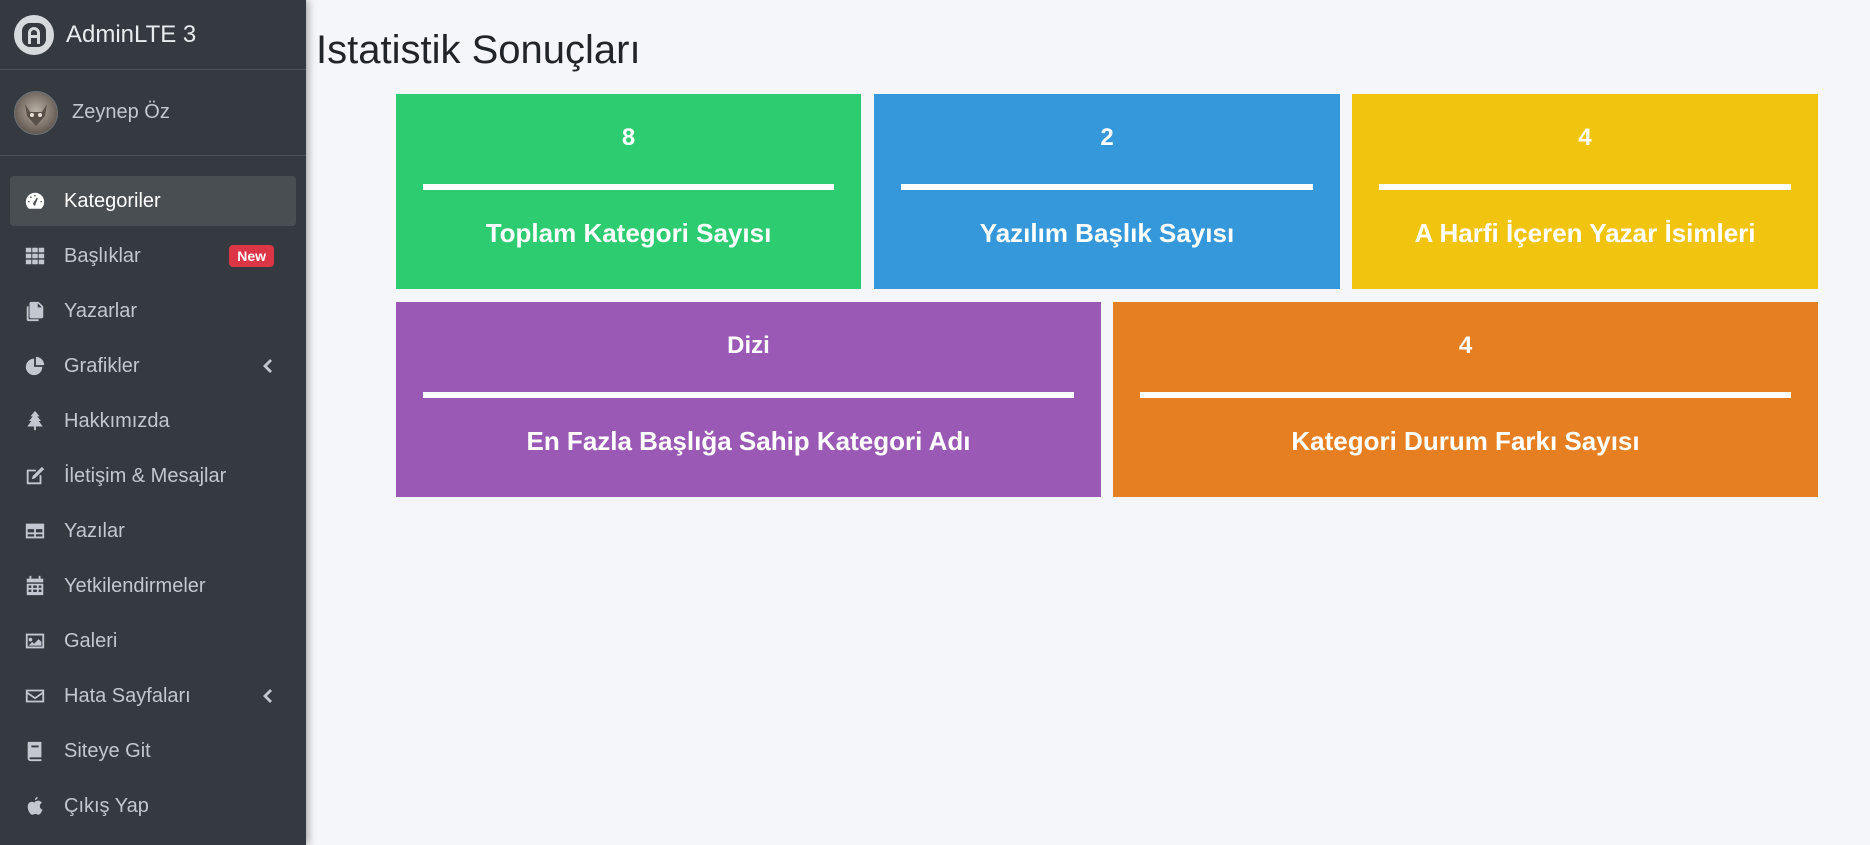  I want to click on sidebar-item-yazarlar: Yazarlar, so click(153, 311).